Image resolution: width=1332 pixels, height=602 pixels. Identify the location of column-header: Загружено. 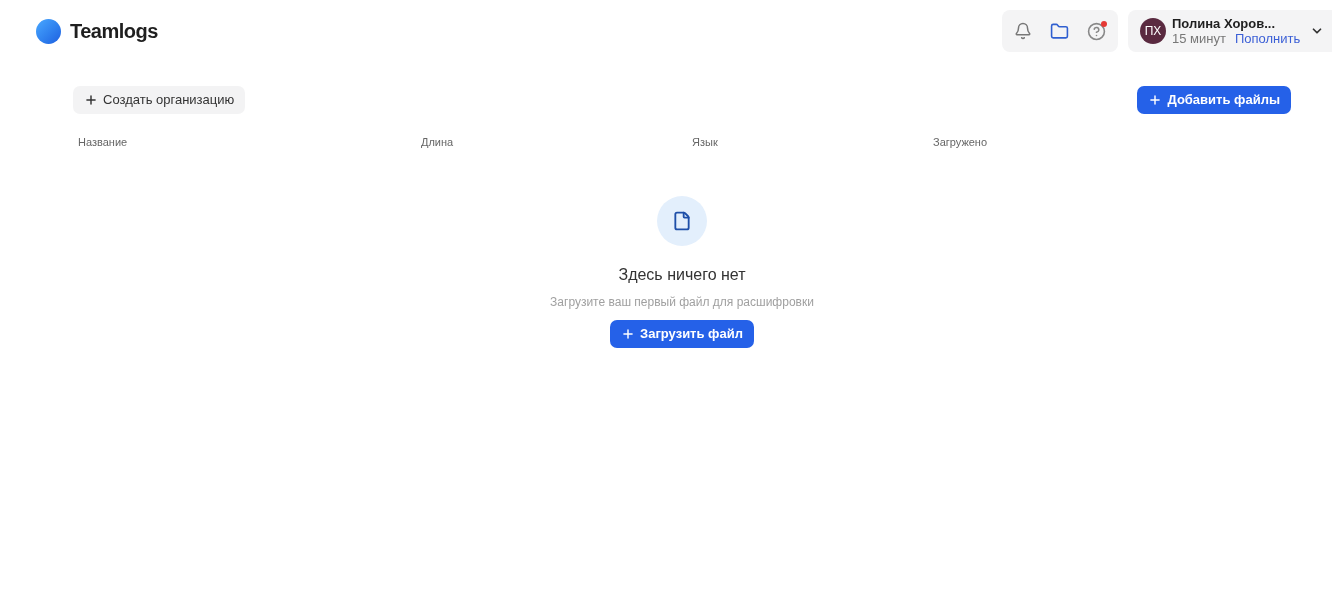
(960, 142).